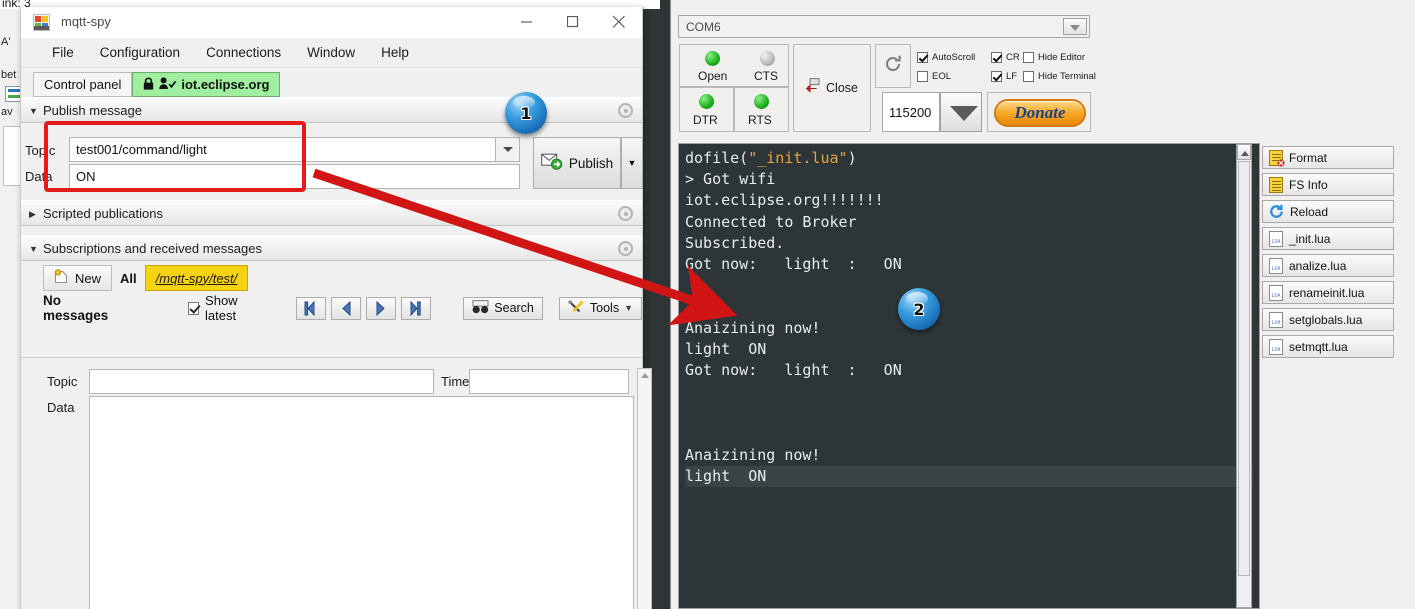 The height and width of the screenshot is (609, 1415). What do you see at coordinates (644, 488) in the screenshot?
I see `detail-scrollbar` at bounding box center [644, 488].